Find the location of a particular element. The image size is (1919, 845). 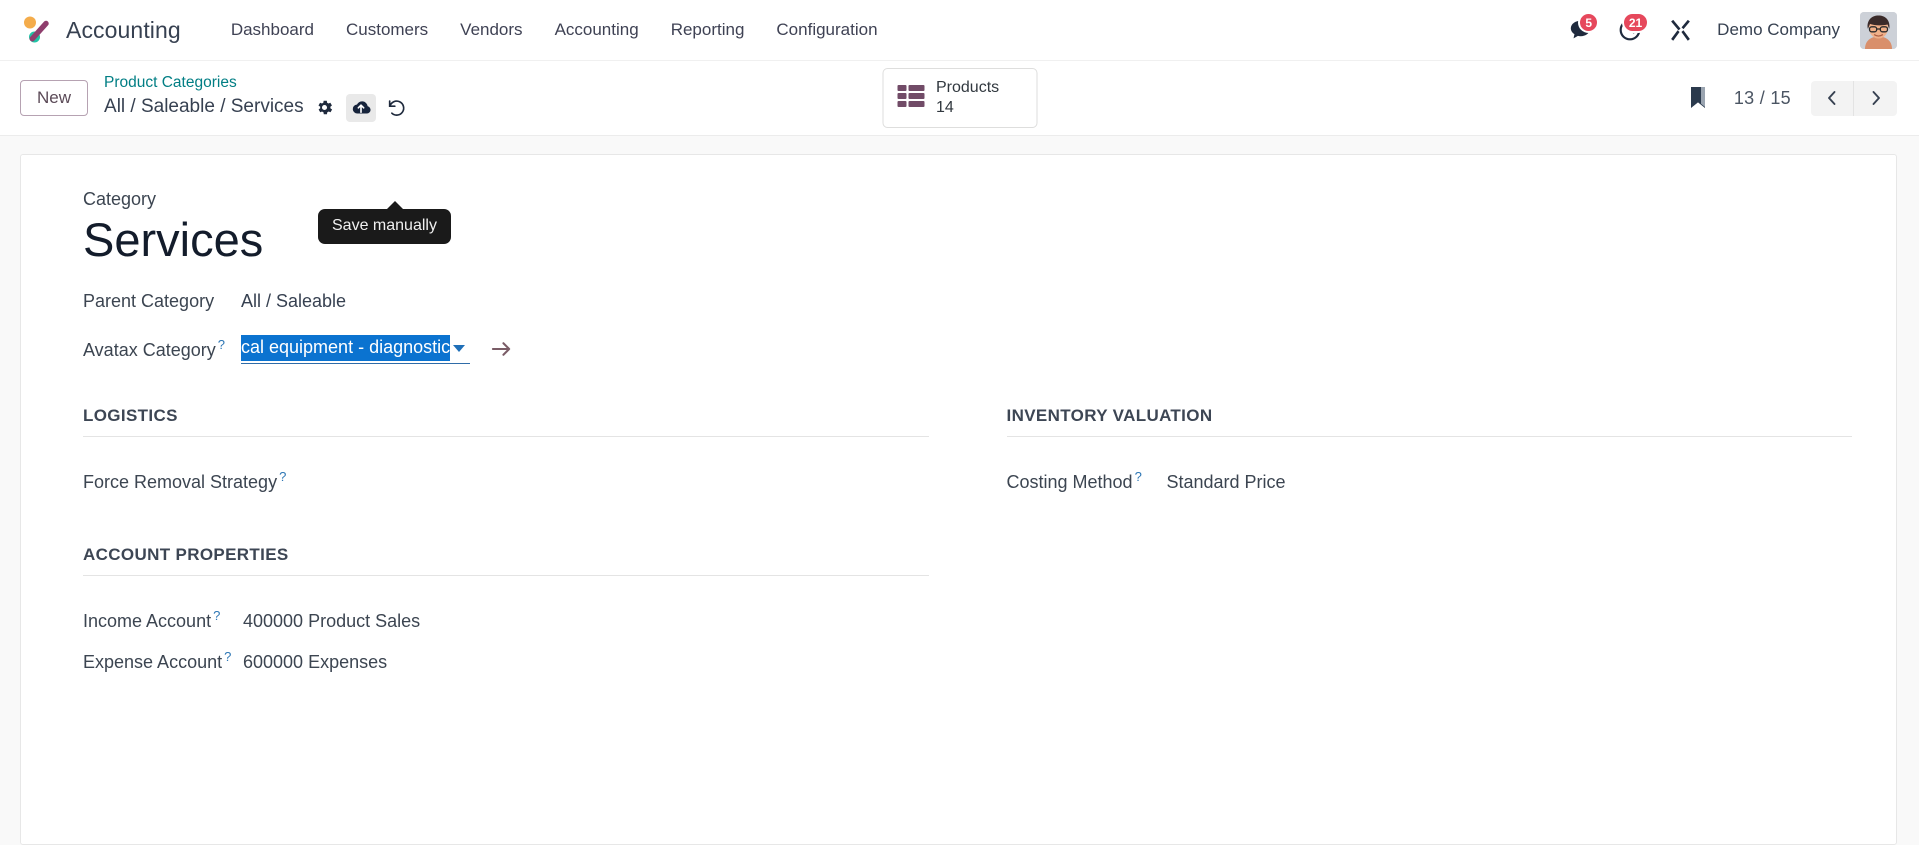

income-account-value: 400000 Product Sales is located at coordinates (331, 621).